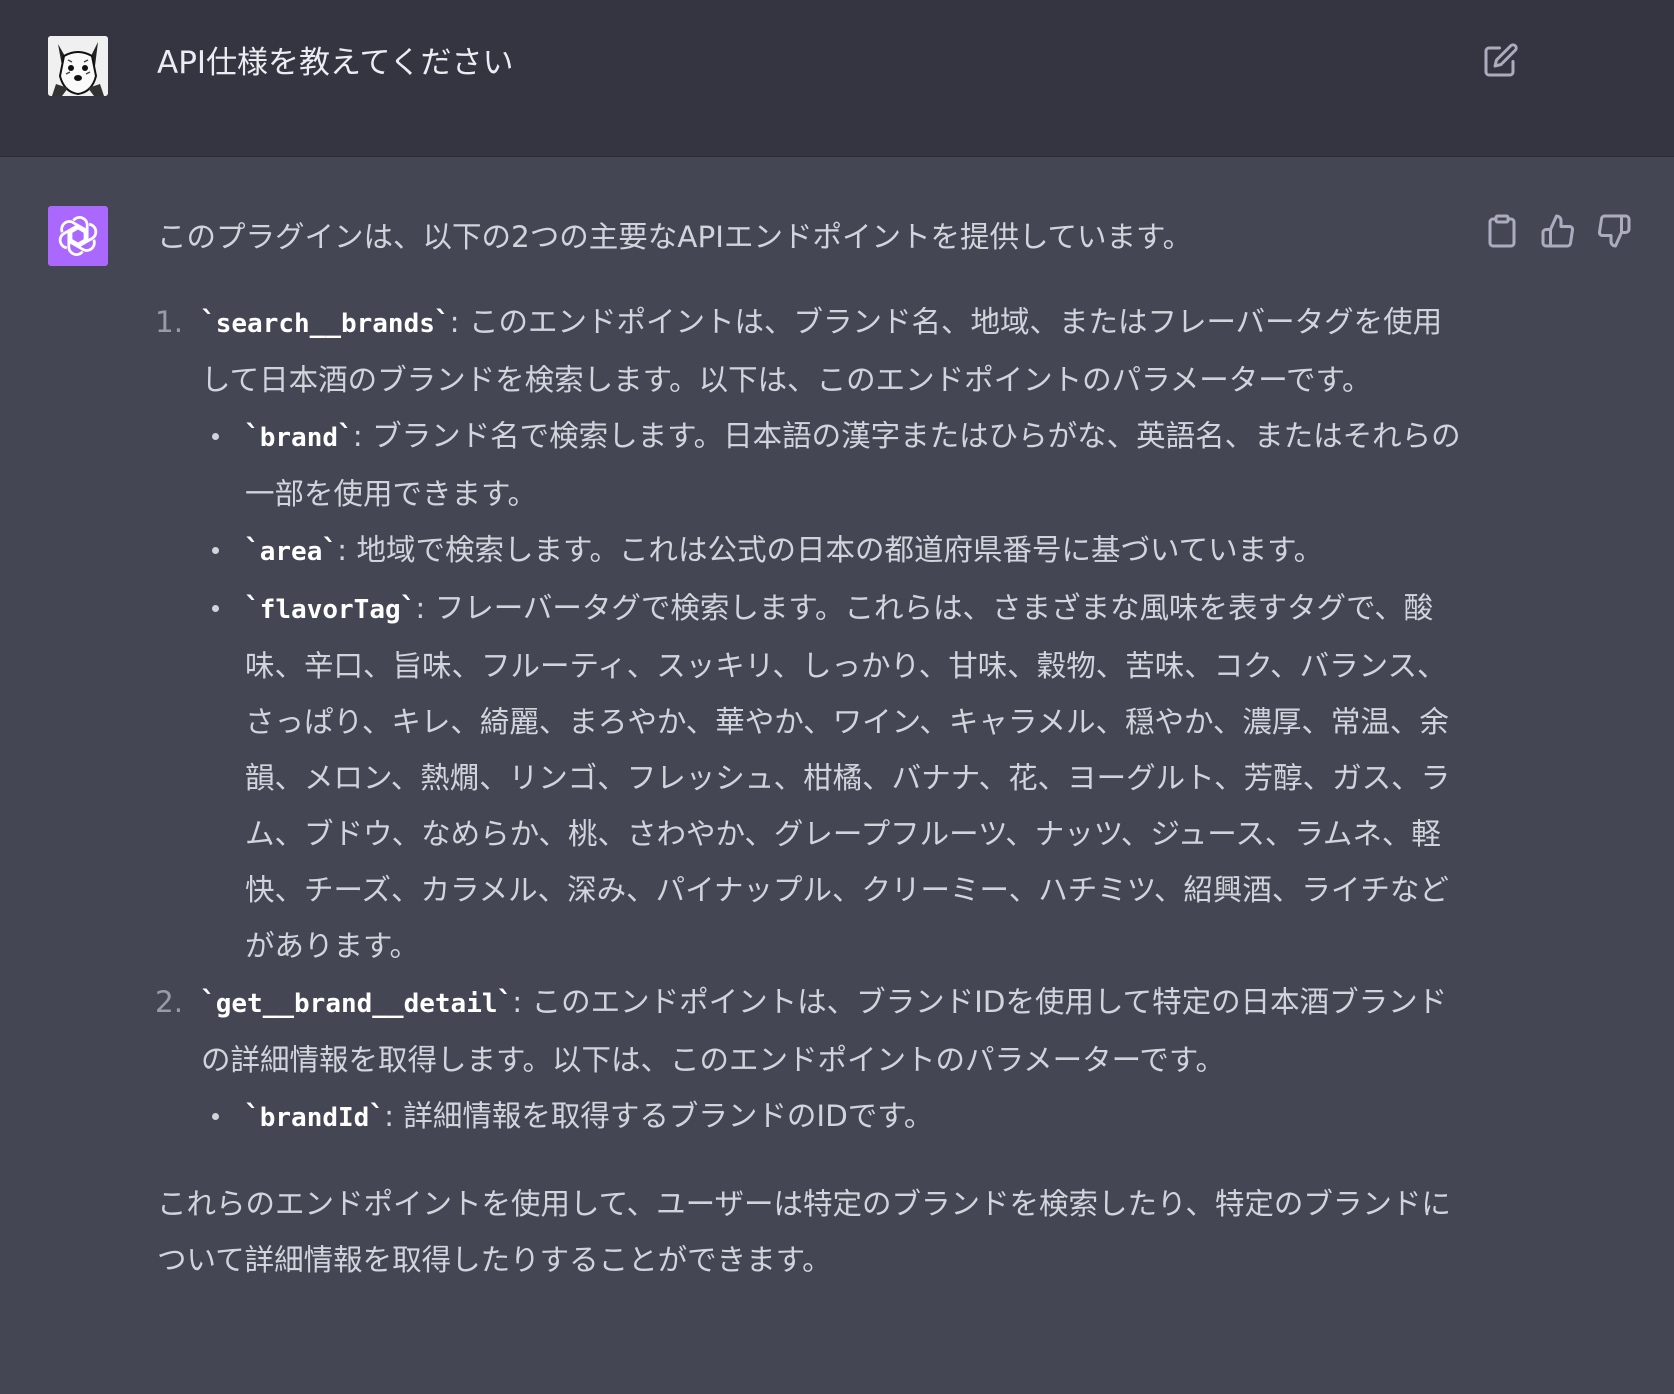 This screenshot has height=1394, width=1674. I want to click on param-item: `brandId`: 詳細情報を取得するブランドのIDです。, so click(839, 1117).